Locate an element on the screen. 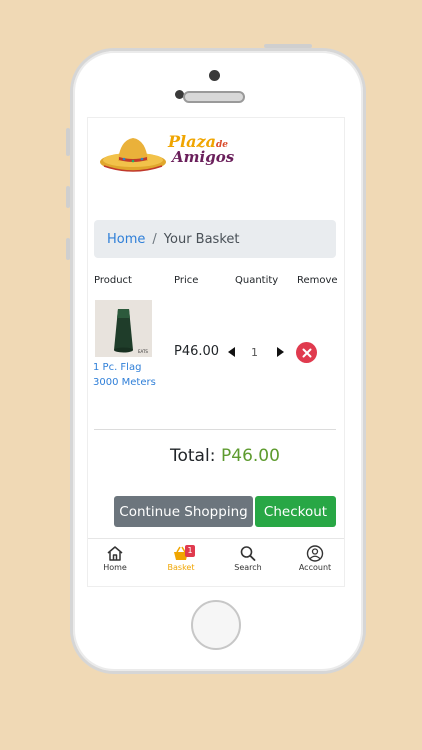 Image resolution: width=422 pixels, height=750 pixels. basket-icon: 1 is located at coordinates (181, 553).